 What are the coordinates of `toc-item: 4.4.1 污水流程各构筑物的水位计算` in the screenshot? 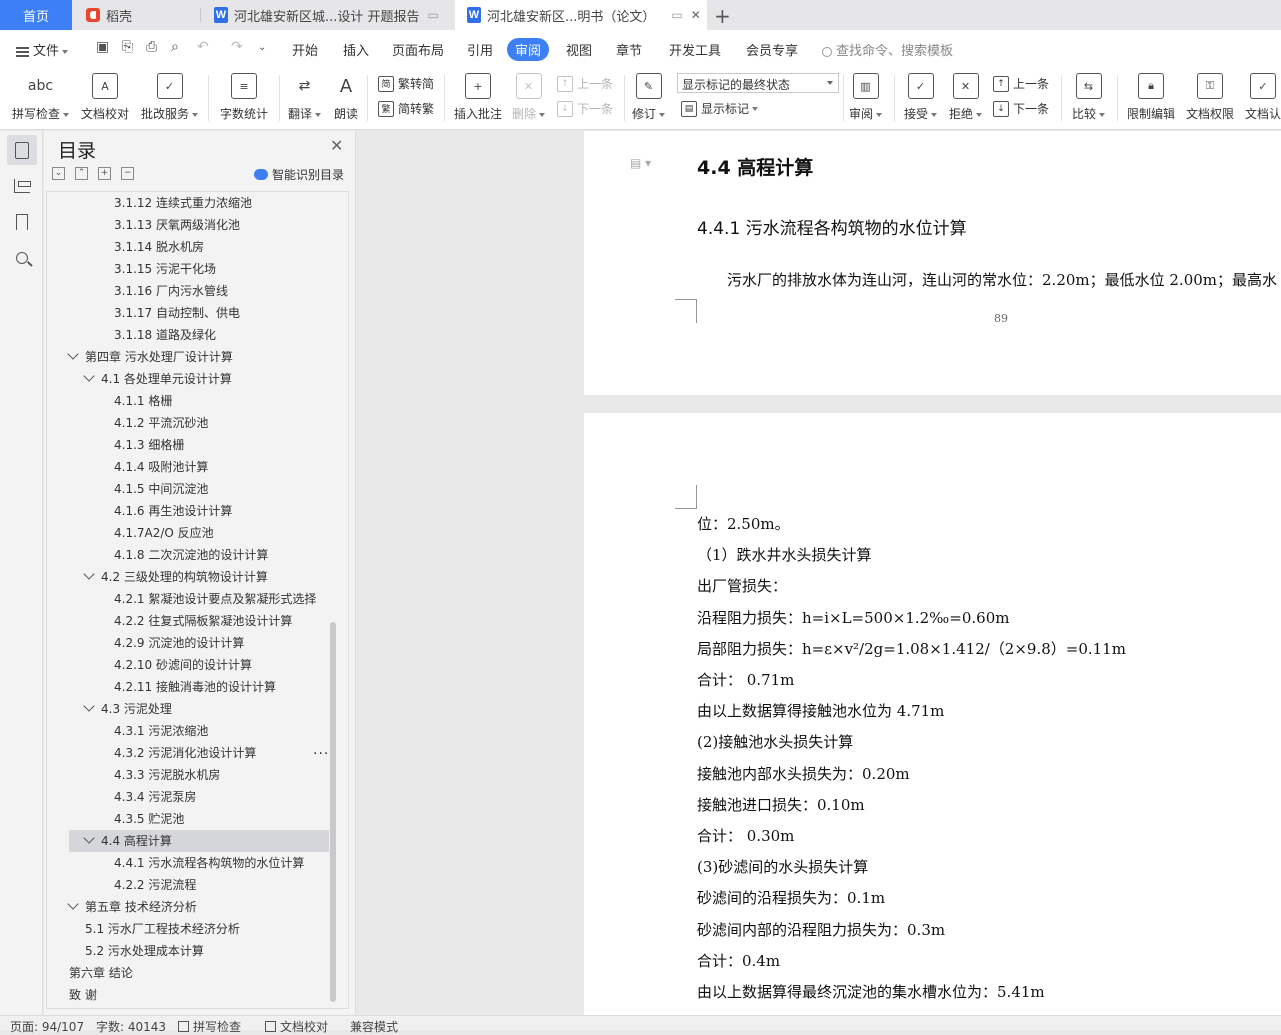 It's located at (199, 863).